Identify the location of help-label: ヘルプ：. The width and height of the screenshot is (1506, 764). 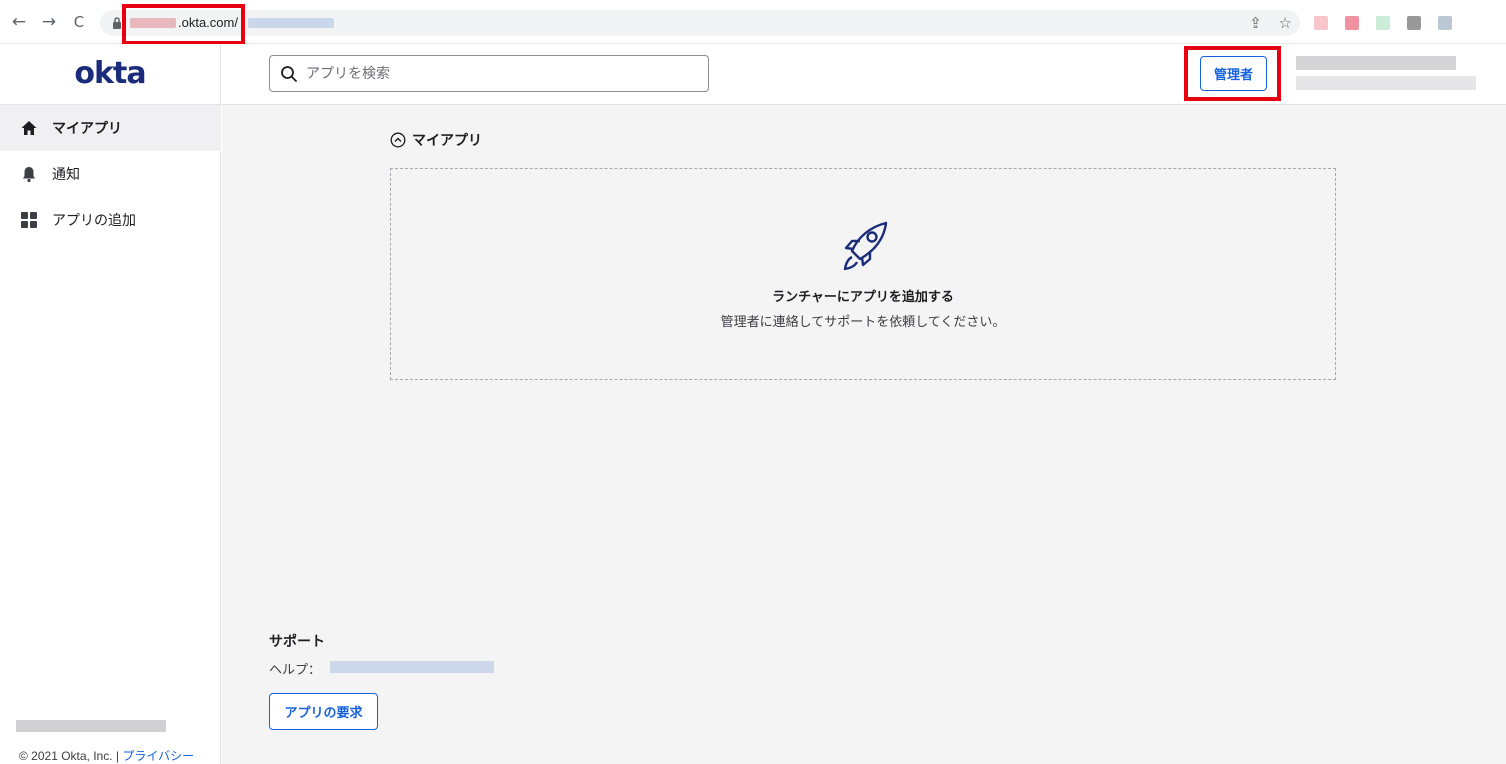
(295, 670).